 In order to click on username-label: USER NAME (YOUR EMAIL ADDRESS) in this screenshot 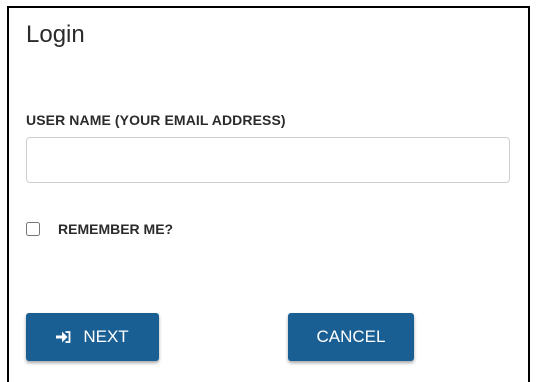, I will do `click(156, 120)`.